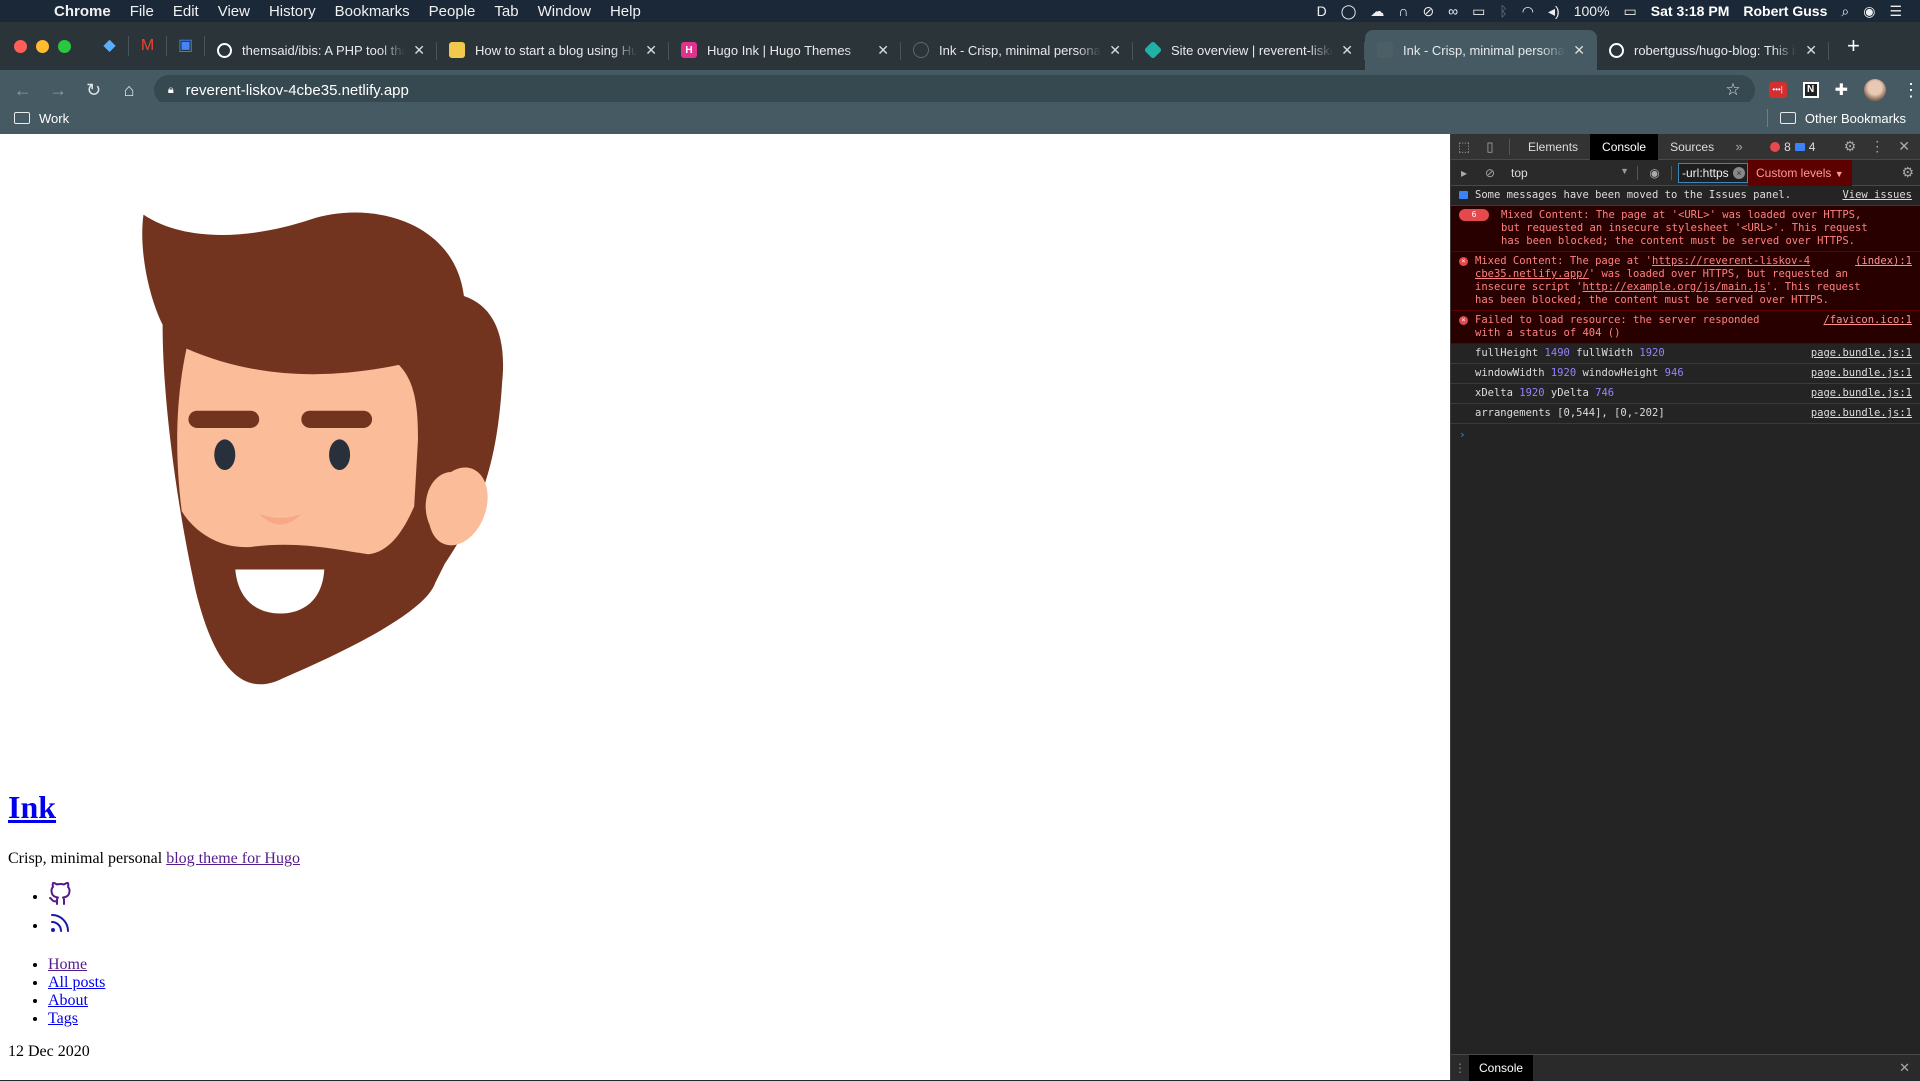 This screenshot has height=1081, width=1920. What do you see at coordinates (1792, 147) in the screenshot?
I see `issue-counts: 8 4` at bounding box center [1792, 147].